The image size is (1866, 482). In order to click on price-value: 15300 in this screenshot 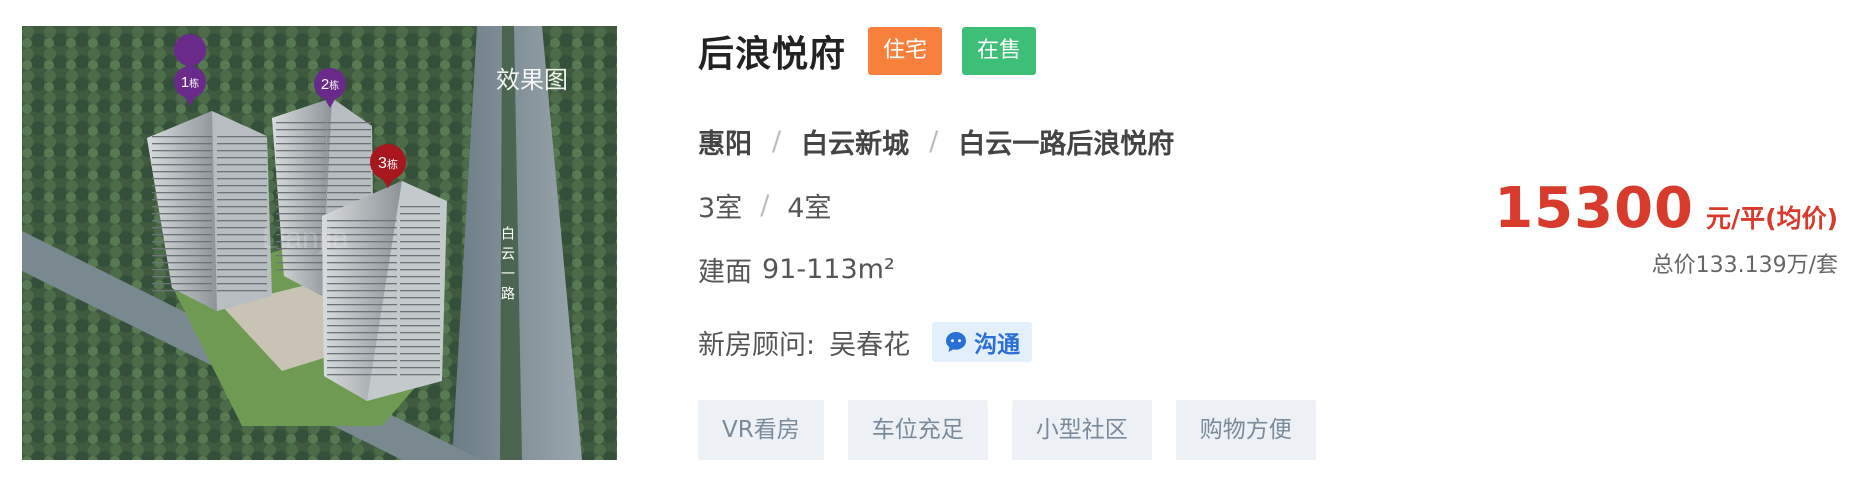, I will do `click(1594, 208)`.